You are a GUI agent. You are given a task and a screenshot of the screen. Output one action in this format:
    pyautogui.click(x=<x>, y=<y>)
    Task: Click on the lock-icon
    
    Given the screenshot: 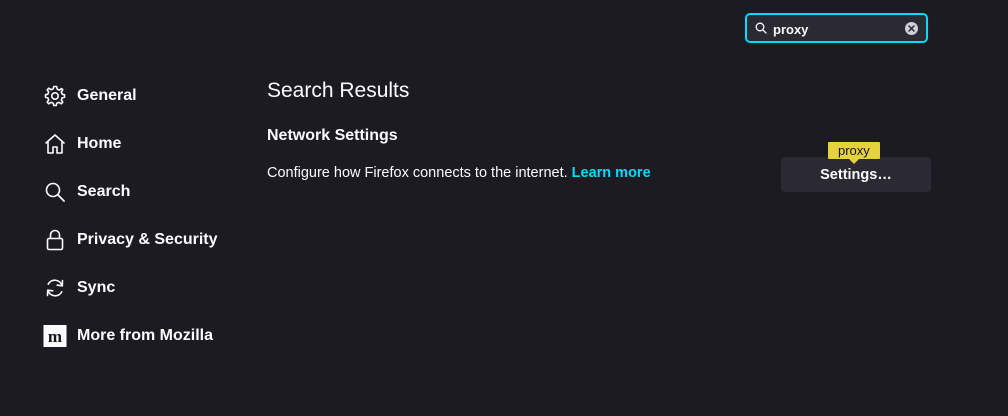 What is the action you would take?
    pyautogui.click(x=55, y=240)
    